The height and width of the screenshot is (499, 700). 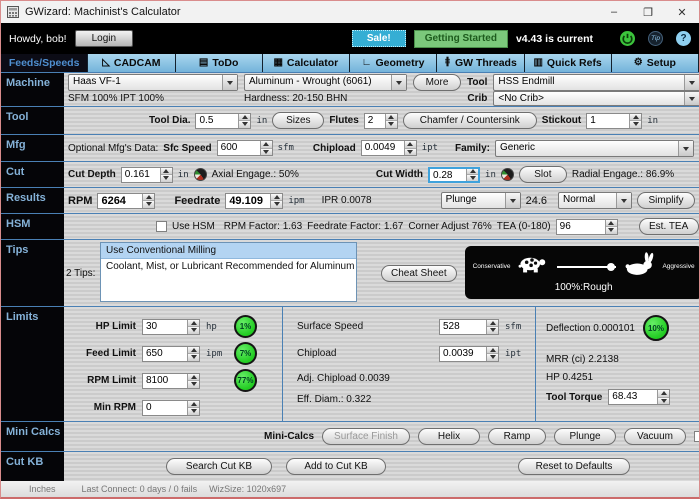 I want to click on mode-select: Normal, so click(x=595, y=200).